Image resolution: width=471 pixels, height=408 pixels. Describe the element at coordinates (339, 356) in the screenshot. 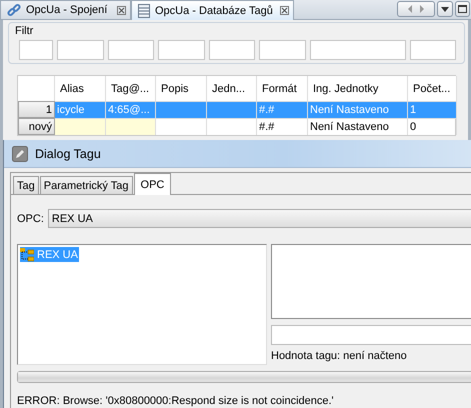

I see `tag-value-text: Hodnota tagu: není načteno` at that location.